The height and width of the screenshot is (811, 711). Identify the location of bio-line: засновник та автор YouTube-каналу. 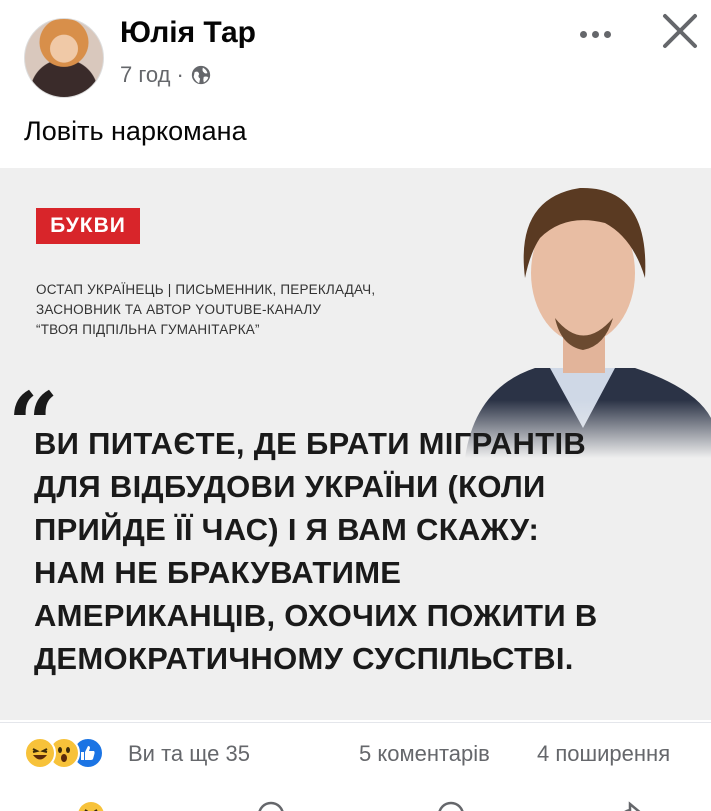
(179, 309).